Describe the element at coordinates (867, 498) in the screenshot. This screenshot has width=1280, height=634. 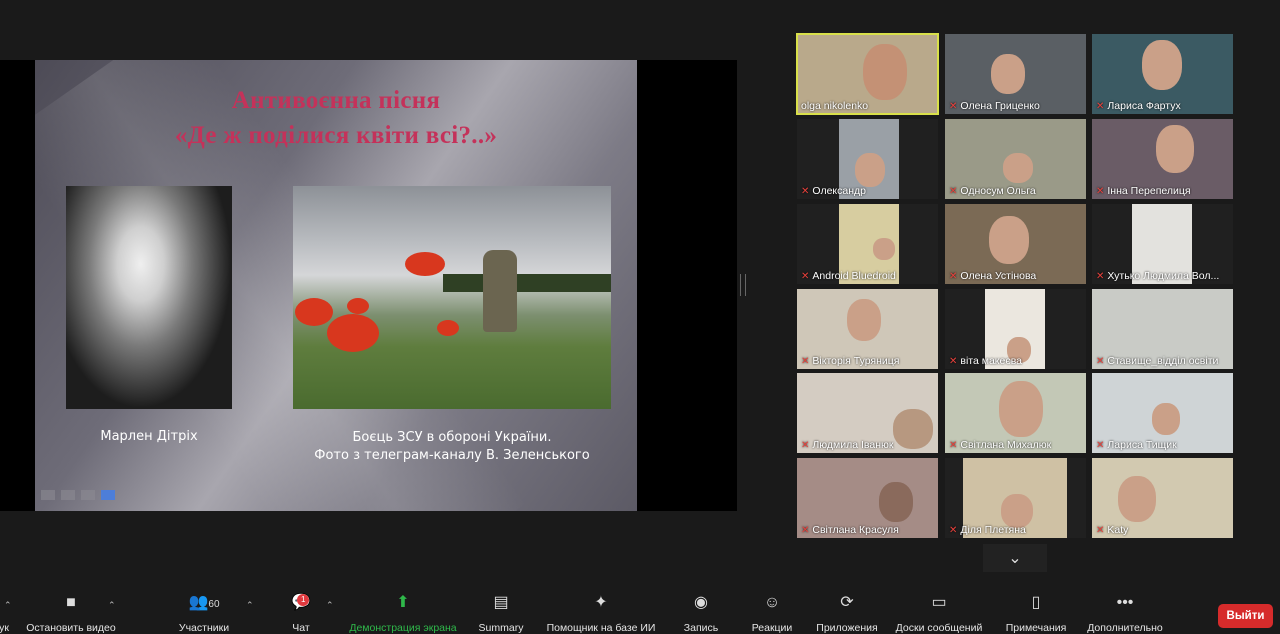
I see `participant-tile: ✕ Світлана Красуля` at that location.